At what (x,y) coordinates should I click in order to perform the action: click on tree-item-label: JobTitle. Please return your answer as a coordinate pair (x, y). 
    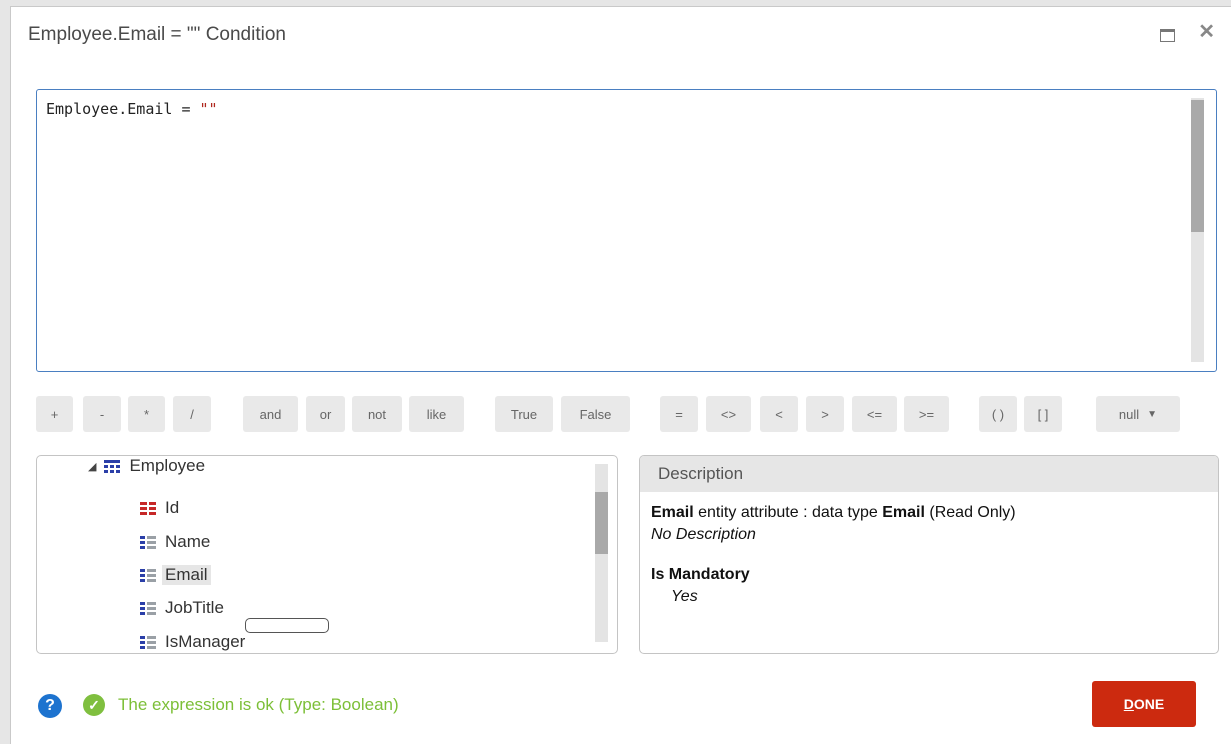
    Looking at the image, I should click on (194, 607).